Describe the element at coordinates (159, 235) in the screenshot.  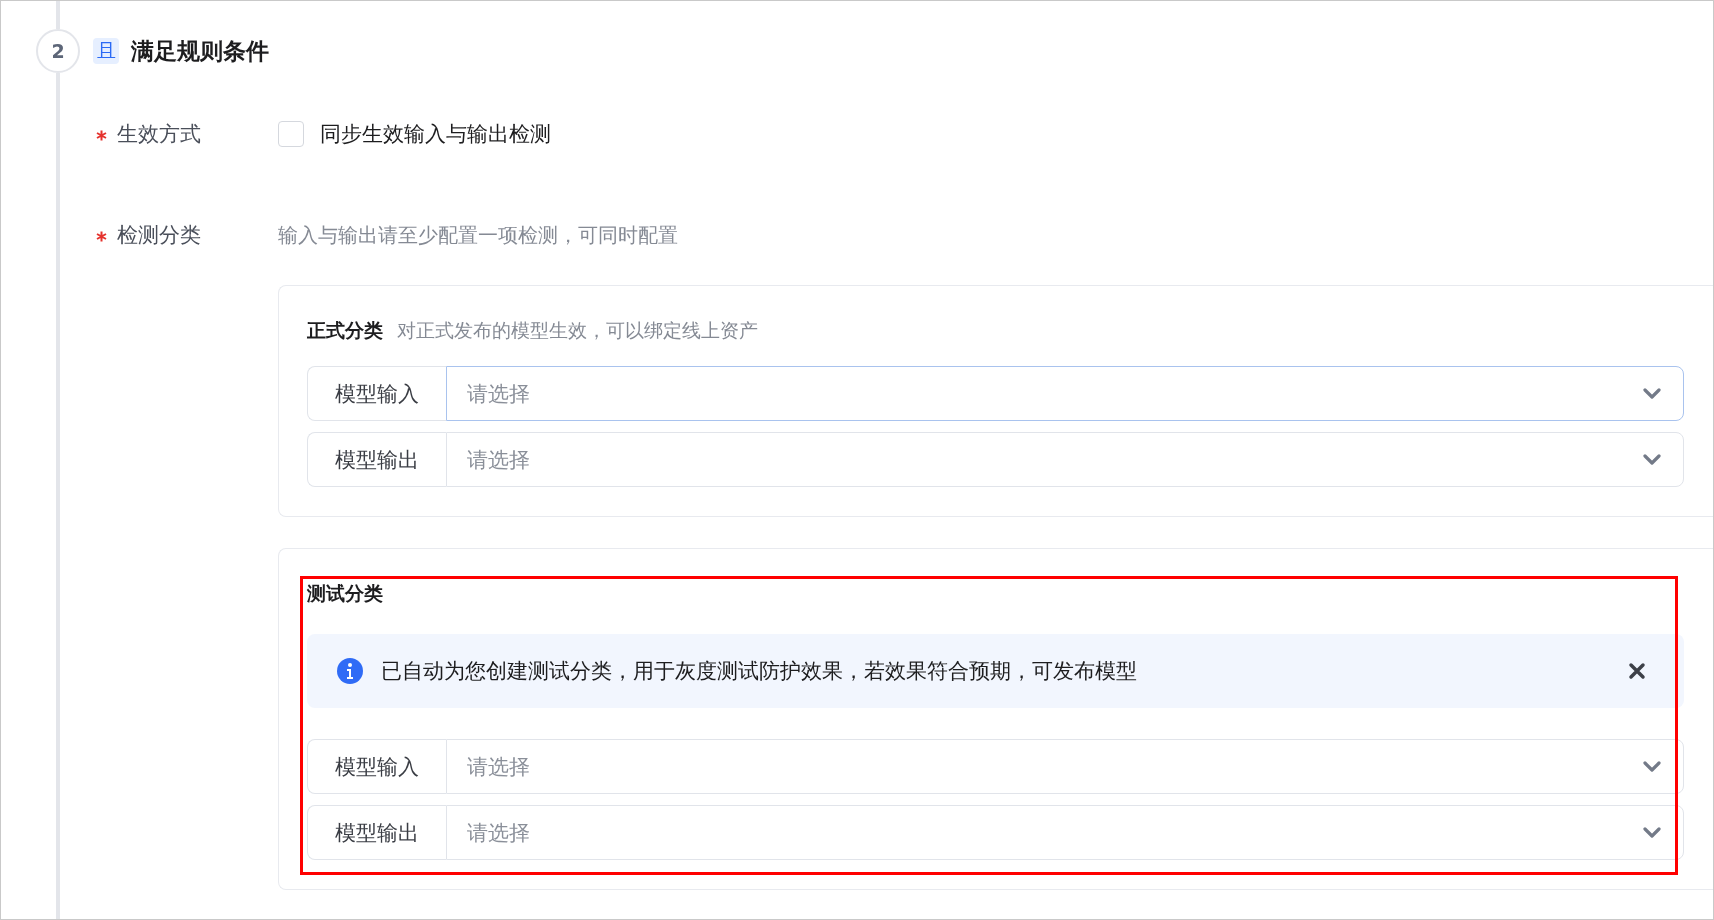
I see `field-label: 检测分类` at that location.